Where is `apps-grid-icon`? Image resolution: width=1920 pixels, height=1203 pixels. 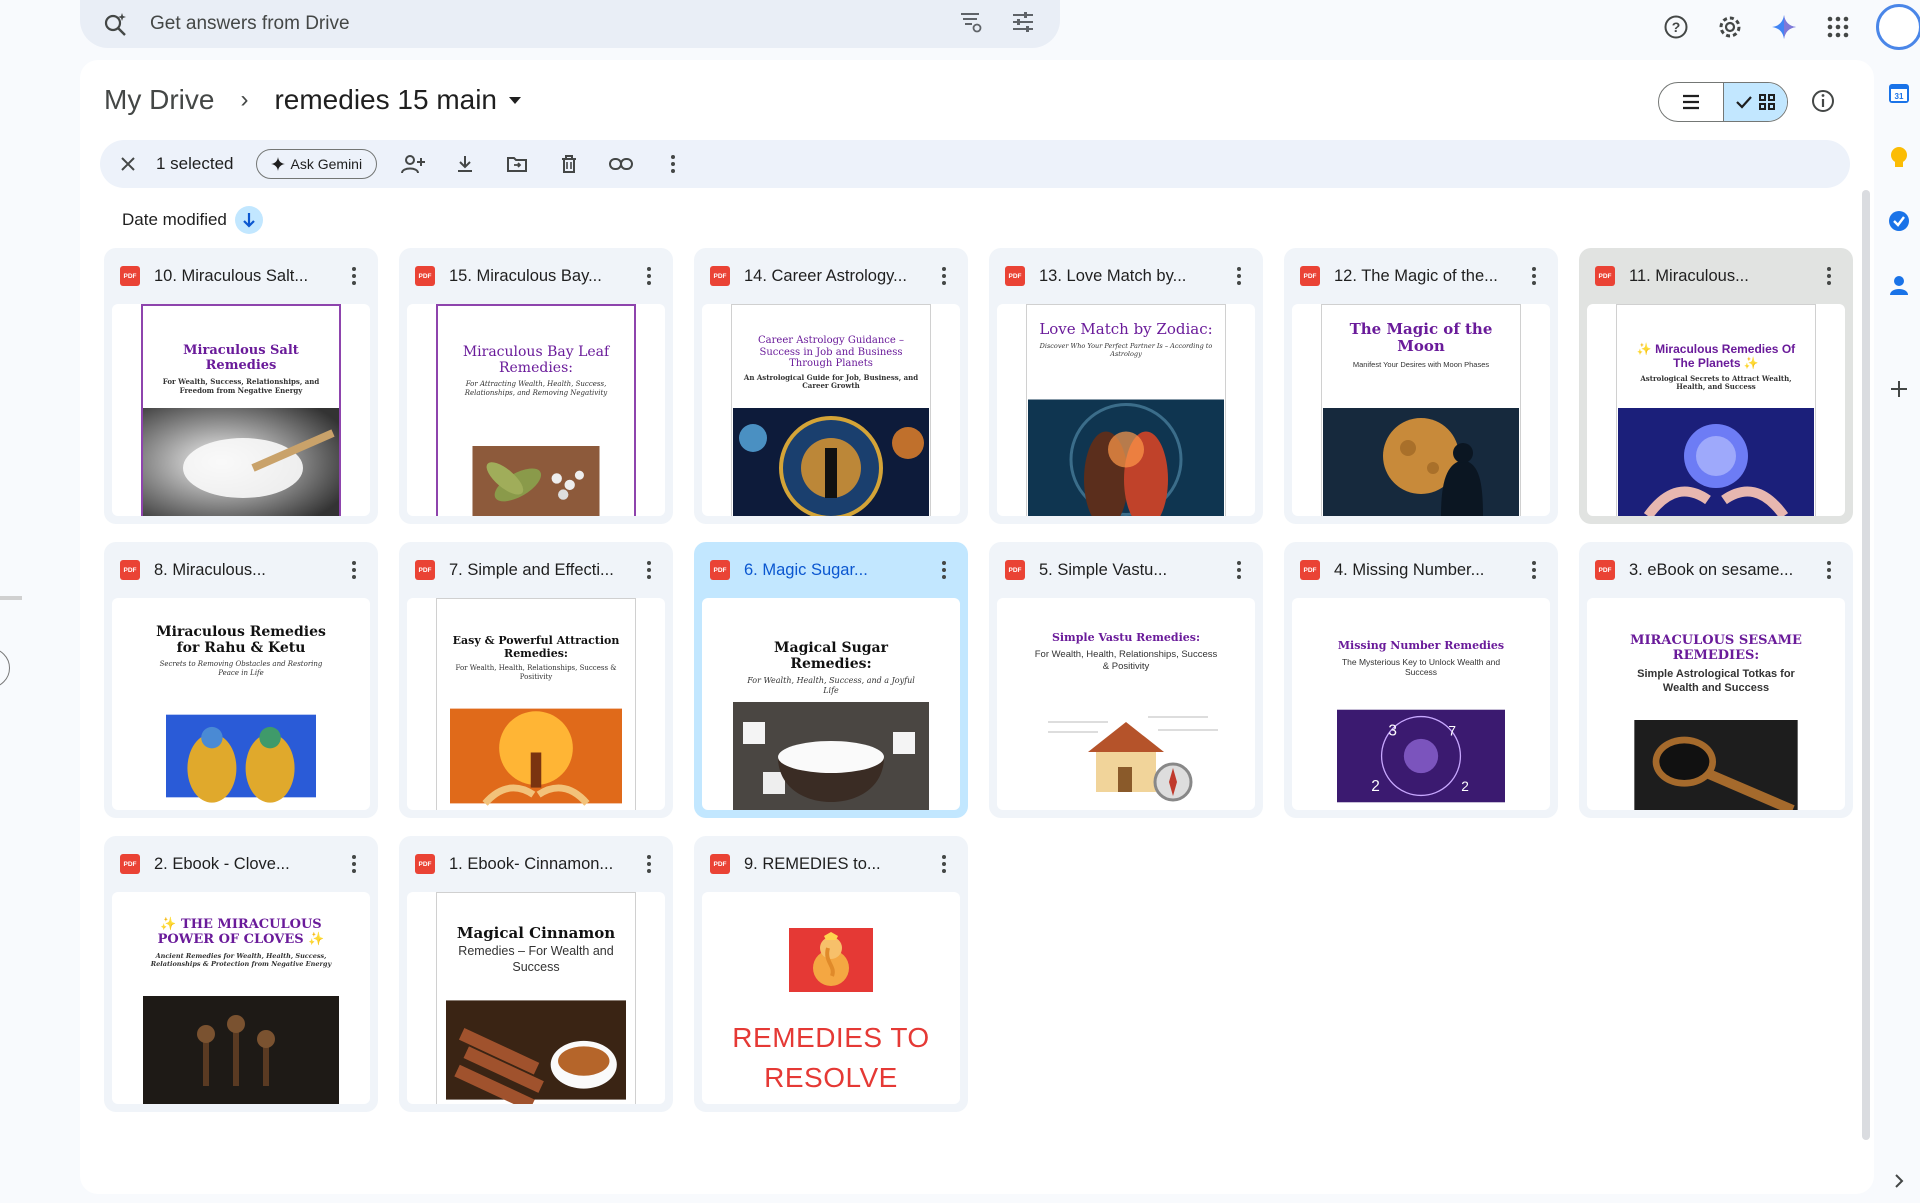
apps-grid-icon is located at coordinates (1838, 27).